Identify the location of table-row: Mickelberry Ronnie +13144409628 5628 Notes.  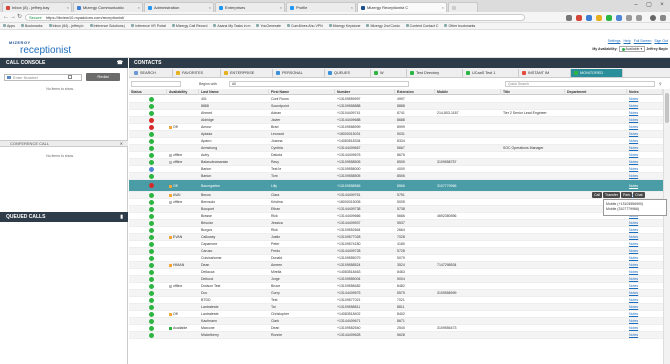
(396, 335).